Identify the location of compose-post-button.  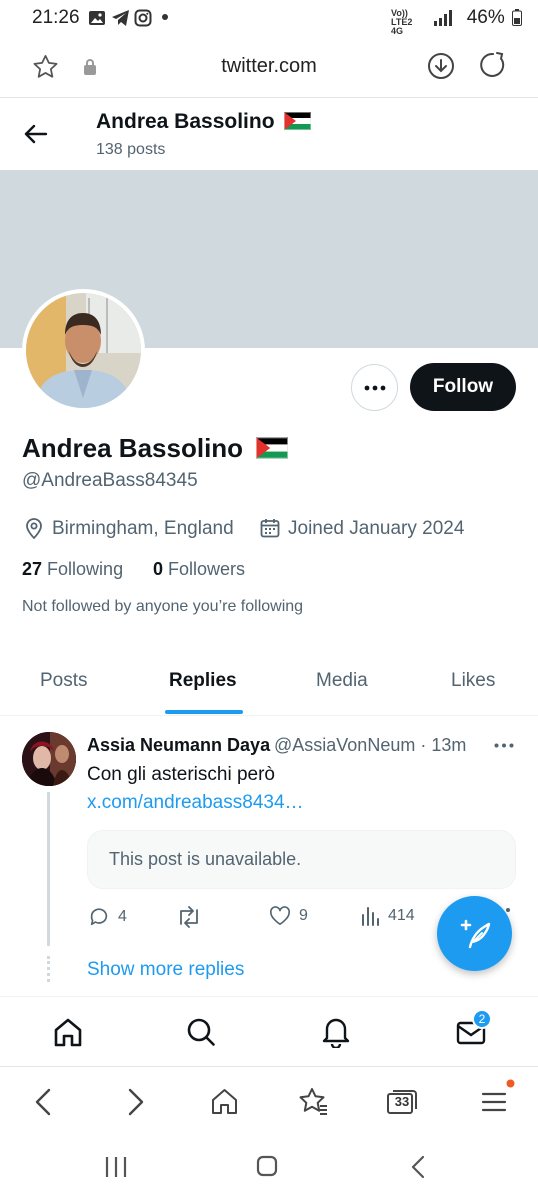
(474, 933).